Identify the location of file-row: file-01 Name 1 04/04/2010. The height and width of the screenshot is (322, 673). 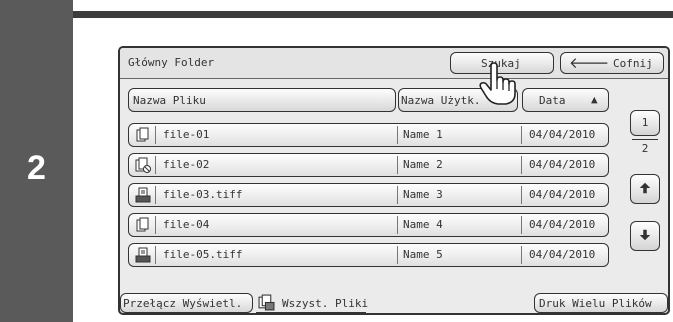
(368, 135).